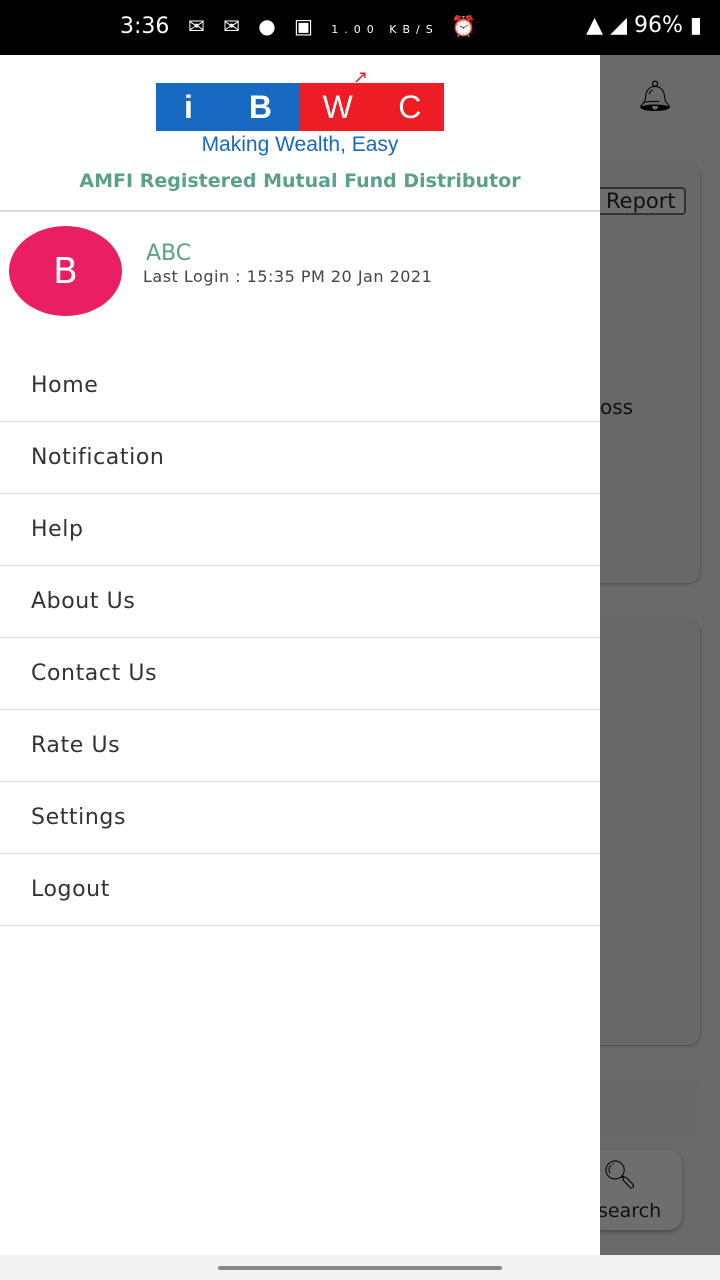 This screenshot has width=720, height=1280. Describe the element at coordinates (300, 181) in the screenshot. I see `drawer-subtitle: AMFI Registered Mutual Fund Distributor` at that location.